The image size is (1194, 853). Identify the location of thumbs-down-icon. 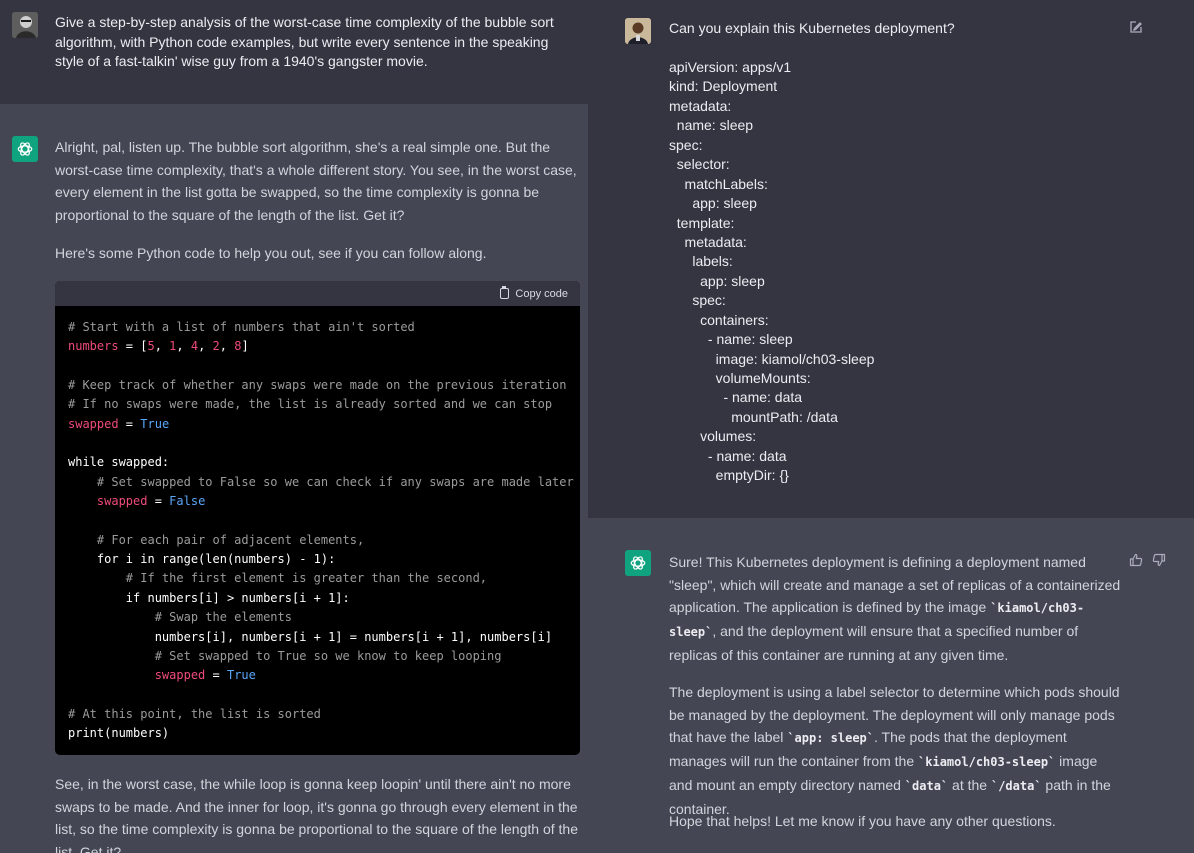
(1159, 560).